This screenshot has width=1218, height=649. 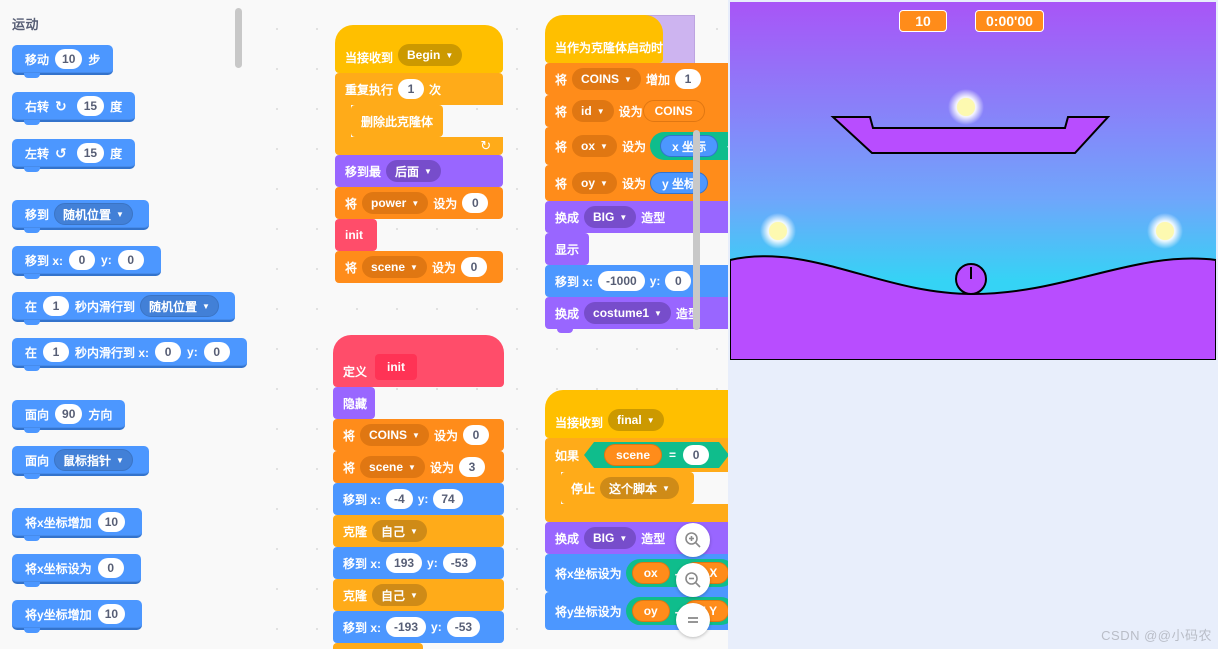 What do you see at coordinates (413, 171) in the screenshot?
I see `layer-dropdown: 后面 ▼` at bounding box center [413, 171].